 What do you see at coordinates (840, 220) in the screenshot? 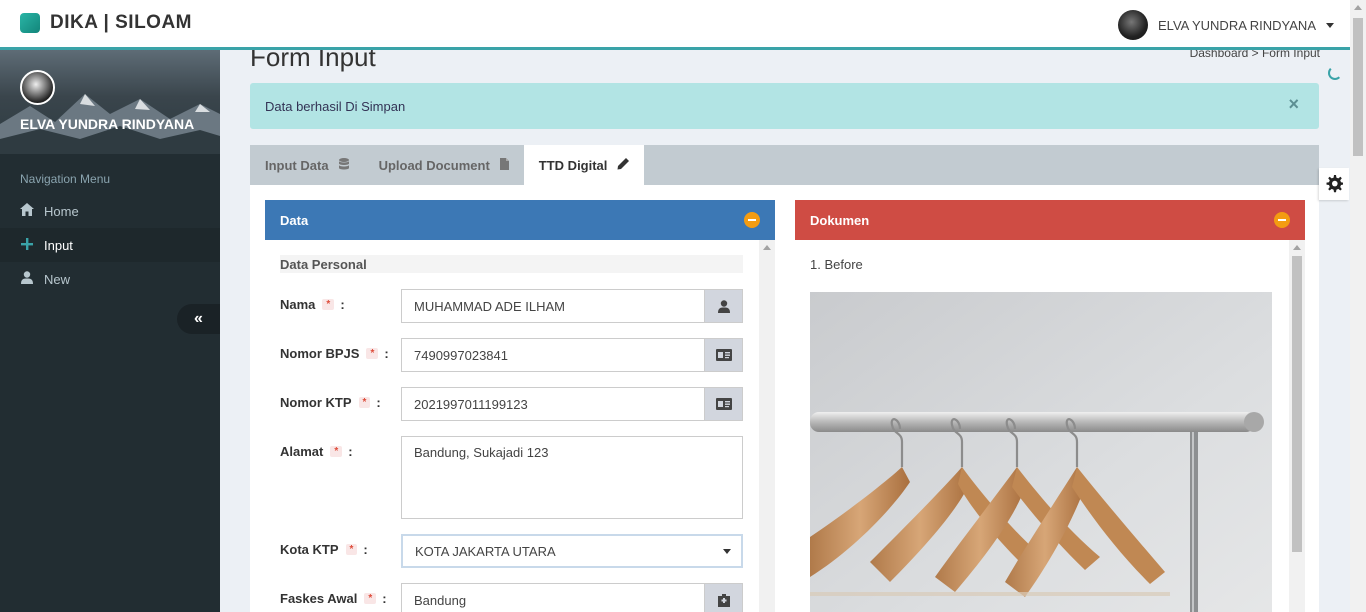
I see `box-title: Dokumen` at bounding box center [840, 220].